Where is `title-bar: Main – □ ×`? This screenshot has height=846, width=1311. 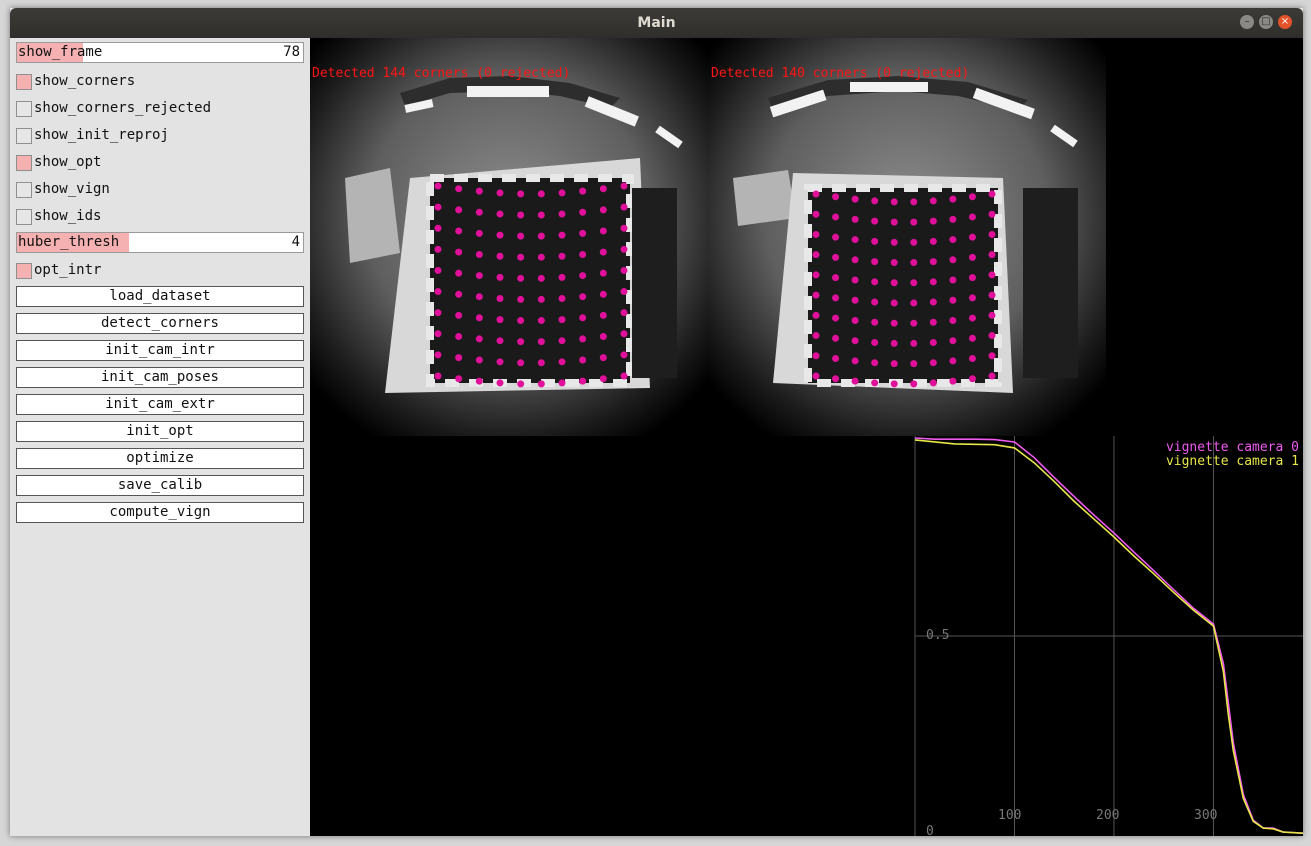 title-bar: Main – □ × is located at coordinates (656, 23).